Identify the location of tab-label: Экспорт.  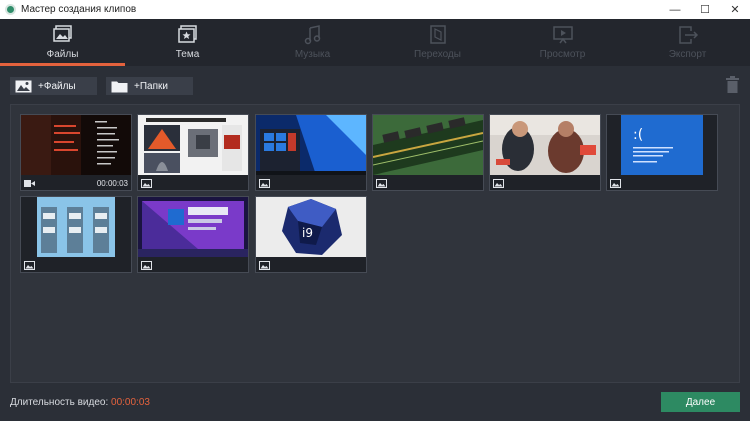
(687, 54).